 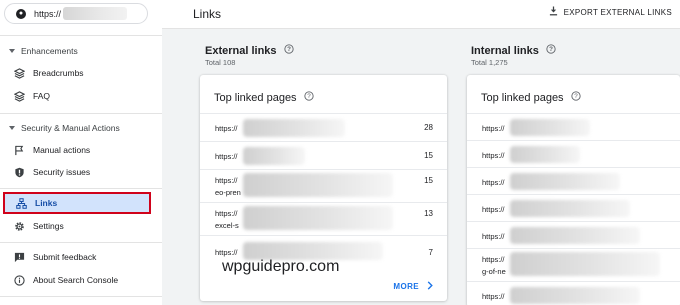 What do you see at coordinates (48, 13) in the screenshot?
I see `property-url-prefix: https://` at bounding box center [48, 13].